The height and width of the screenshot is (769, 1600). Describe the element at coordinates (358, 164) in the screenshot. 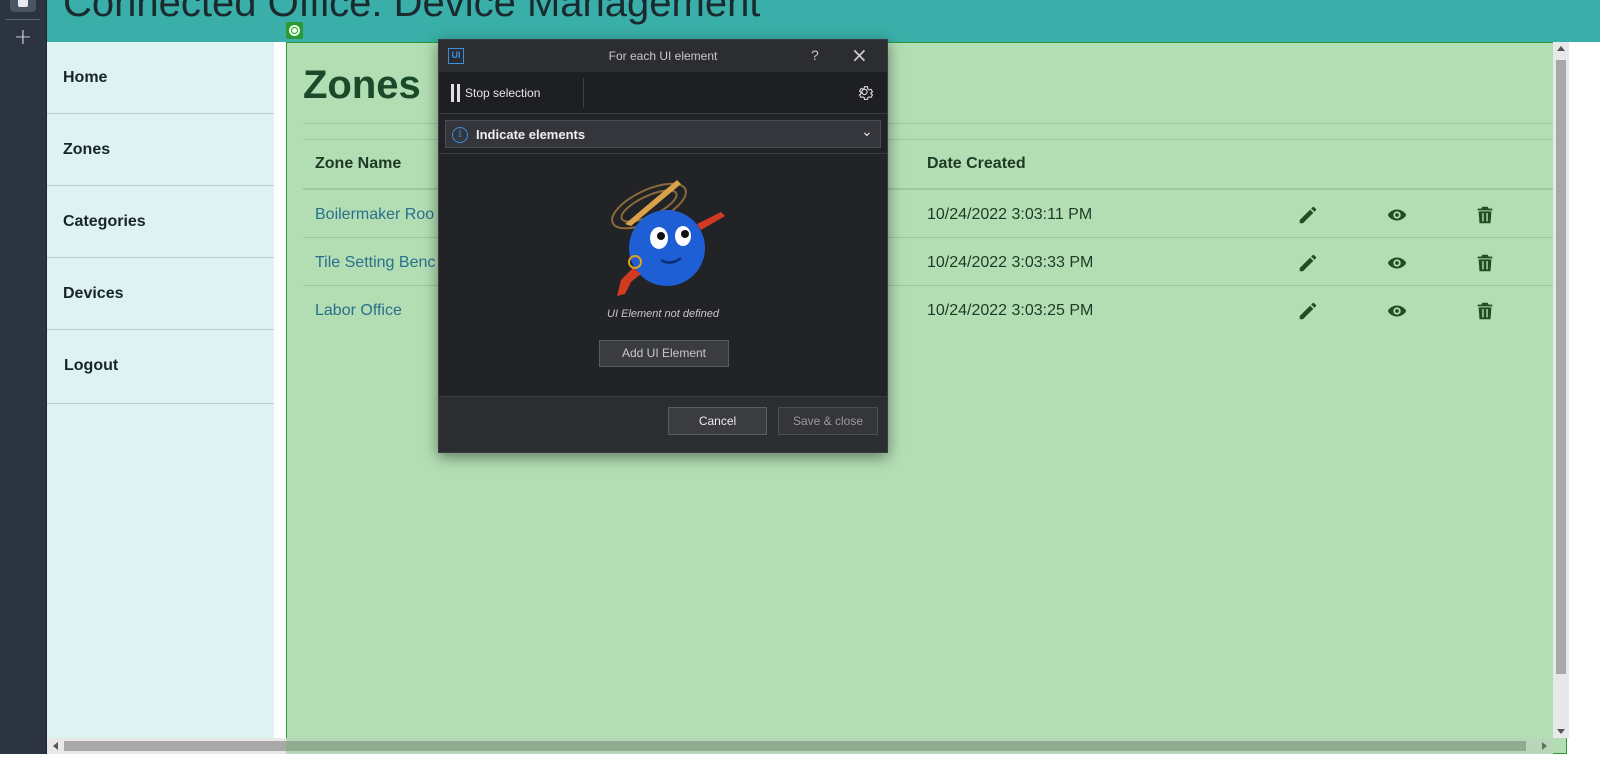

I see `column-header-zone-name: Zone Name` at that location.